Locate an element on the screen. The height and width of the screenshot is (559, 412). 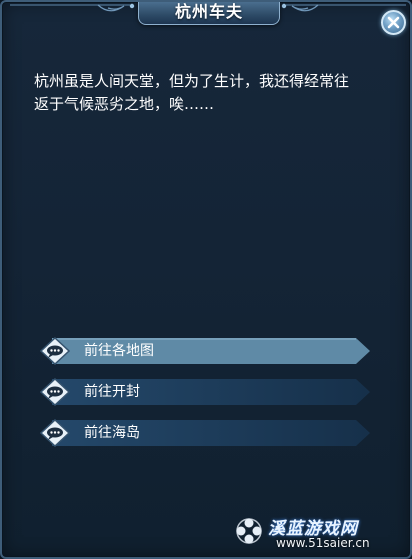
close-button is located at coordinates (393, 22).